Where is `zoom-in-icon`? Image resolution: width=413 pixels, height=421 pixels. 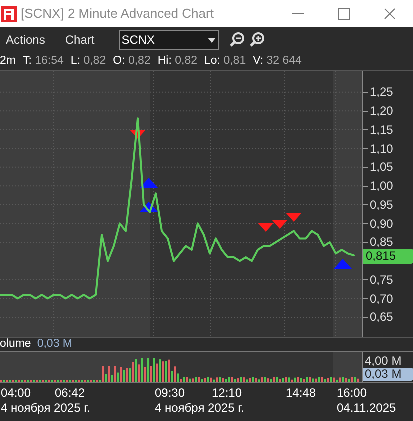 zoom-in-icon is located at coordinates (256, 40).